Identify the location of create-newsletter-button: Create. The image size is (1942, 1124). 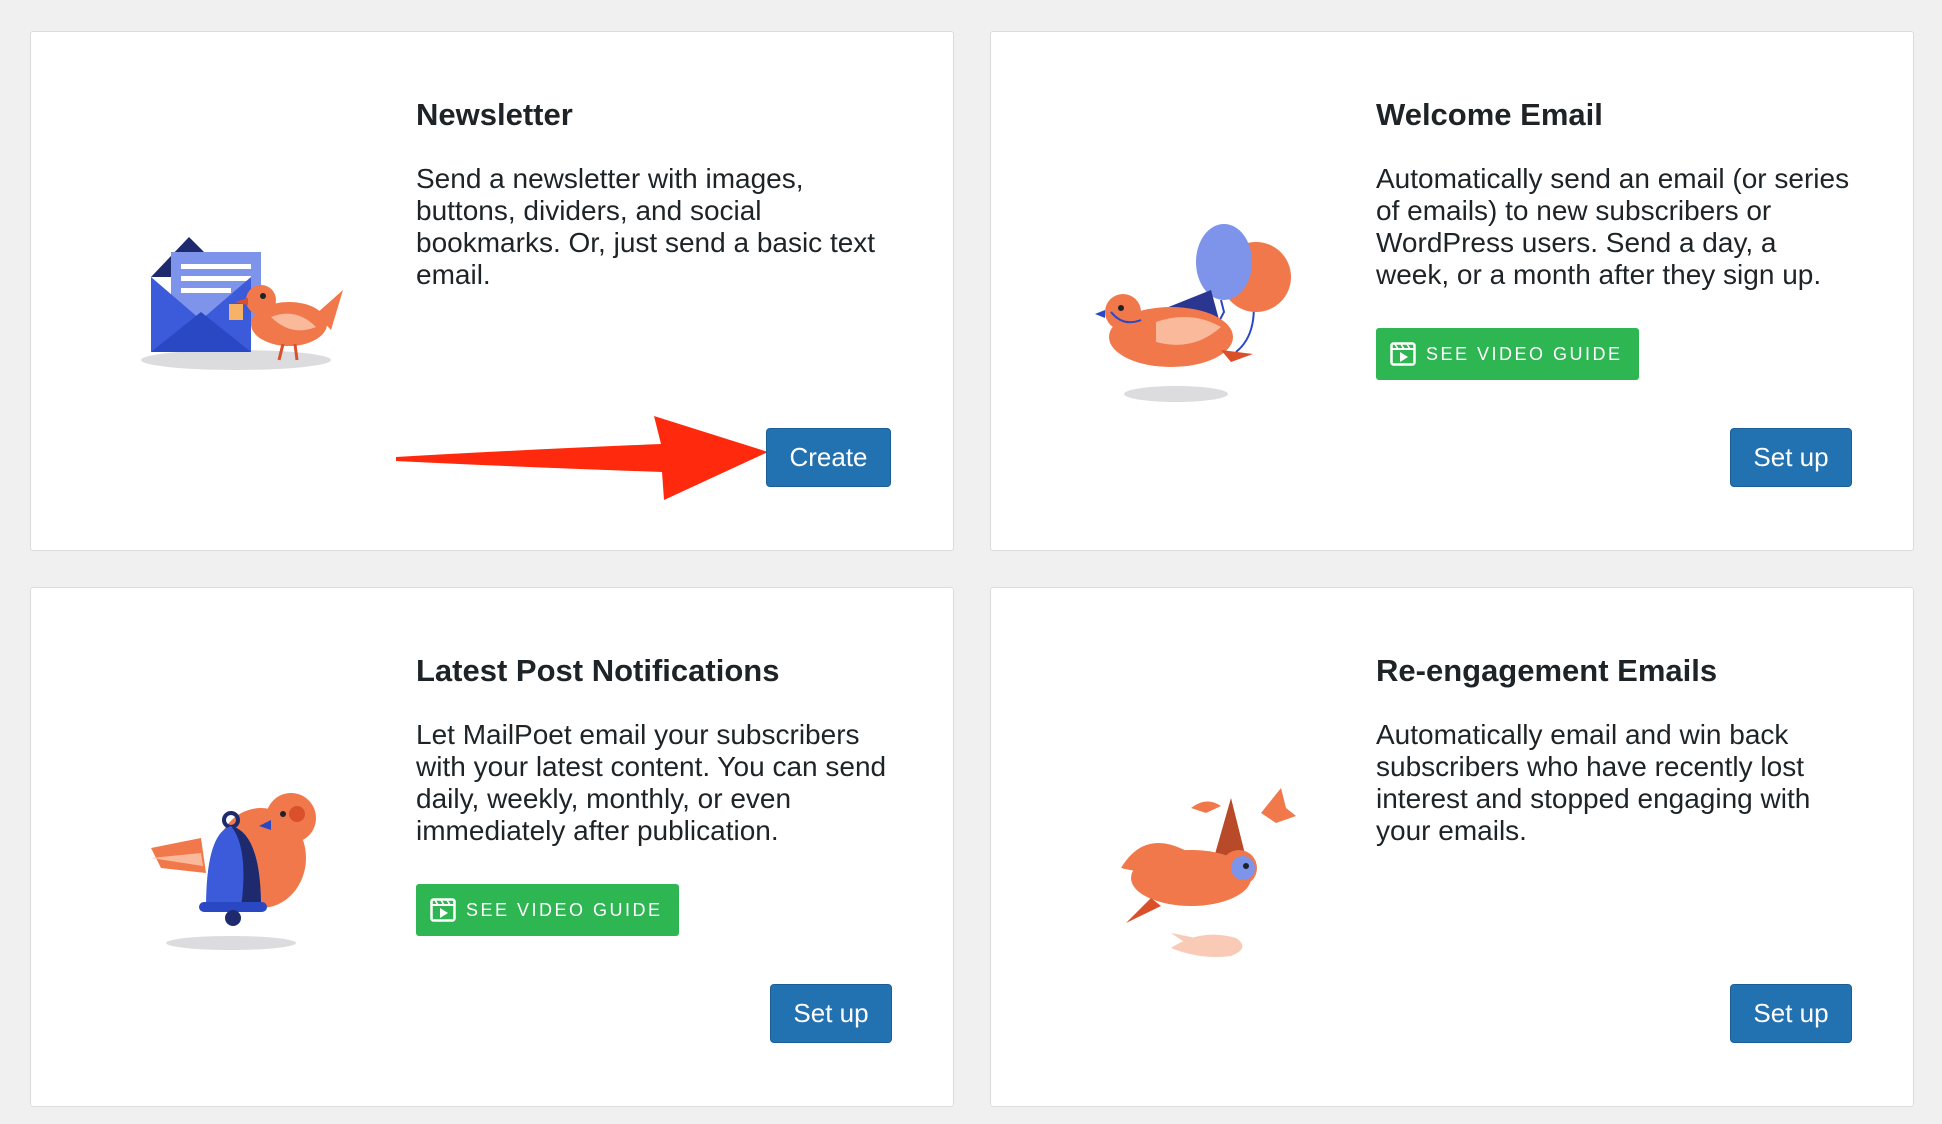
(828, 457).